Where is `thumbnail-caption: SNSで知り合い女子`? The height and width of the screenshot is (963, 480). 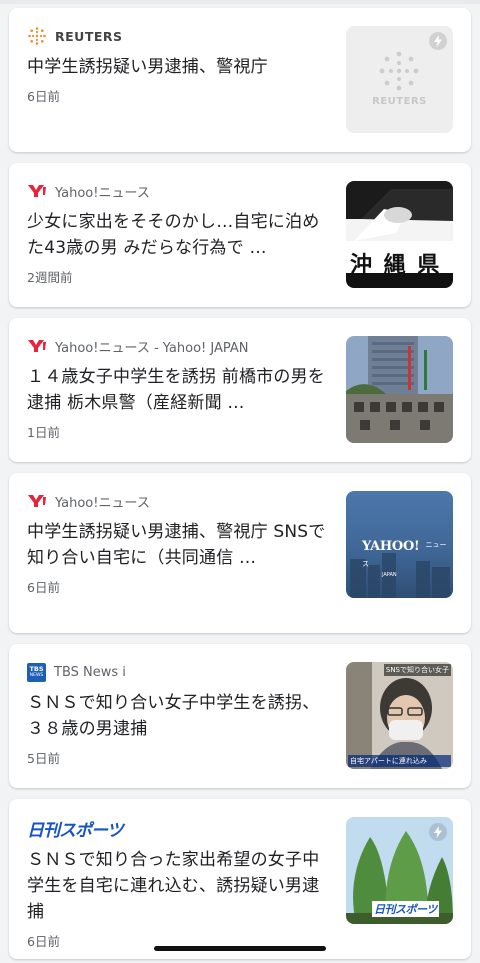 thumbnail-caption: SNSで知り合い女子 is located at coordinates (417, 670).